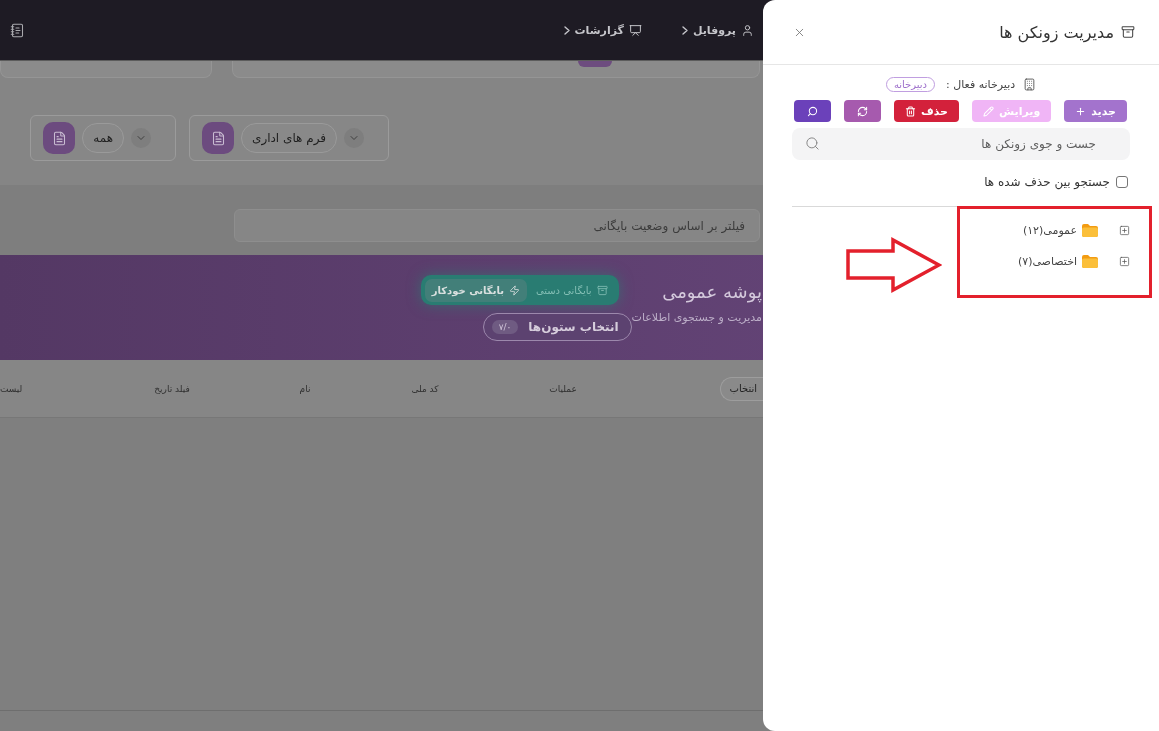  I want to click on search-field: جست و جوی زونکن ها, so click(961, 144).